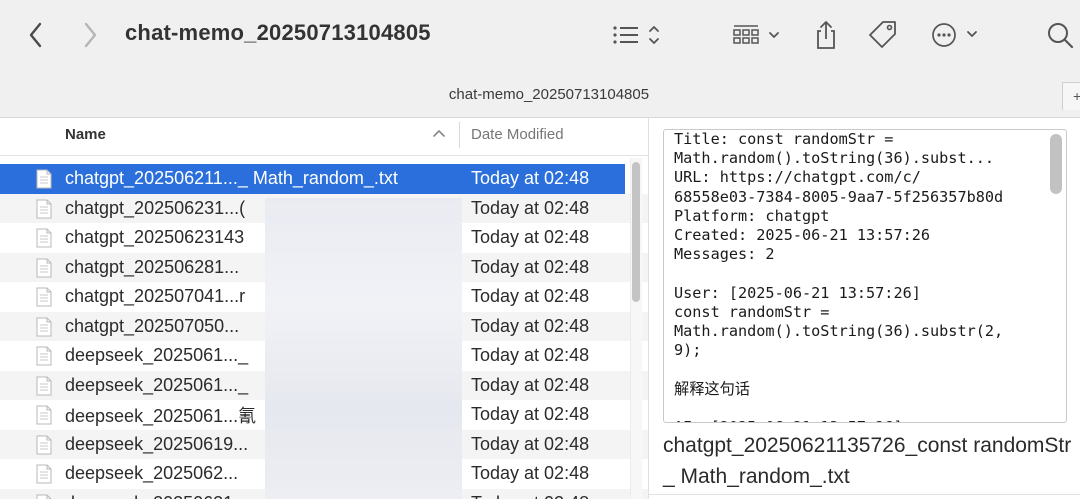 This screenshot has height=499, width=1080. What do you see at coordinates (883, 35) in the screenshot?
I see `tag-icon` at bounding box center [883, 35].